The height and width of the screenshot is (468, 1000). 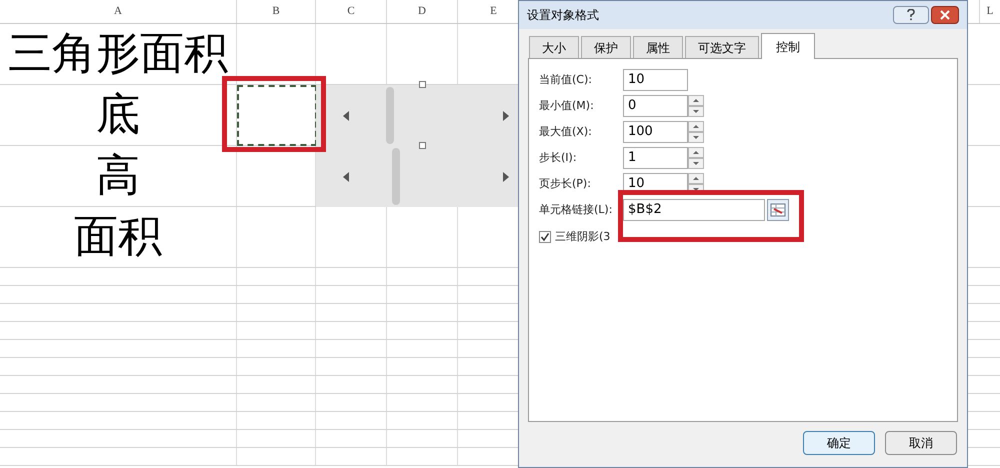 I want to click on column-header: D, so click(x=422, y=11).